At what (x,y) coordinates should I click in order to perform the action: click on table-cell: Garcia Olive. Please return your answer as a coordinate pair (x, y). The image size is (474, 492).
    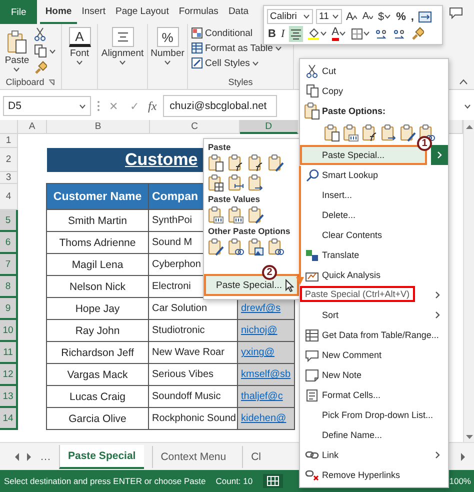
    Looking at the image, I should click on (97, 418).